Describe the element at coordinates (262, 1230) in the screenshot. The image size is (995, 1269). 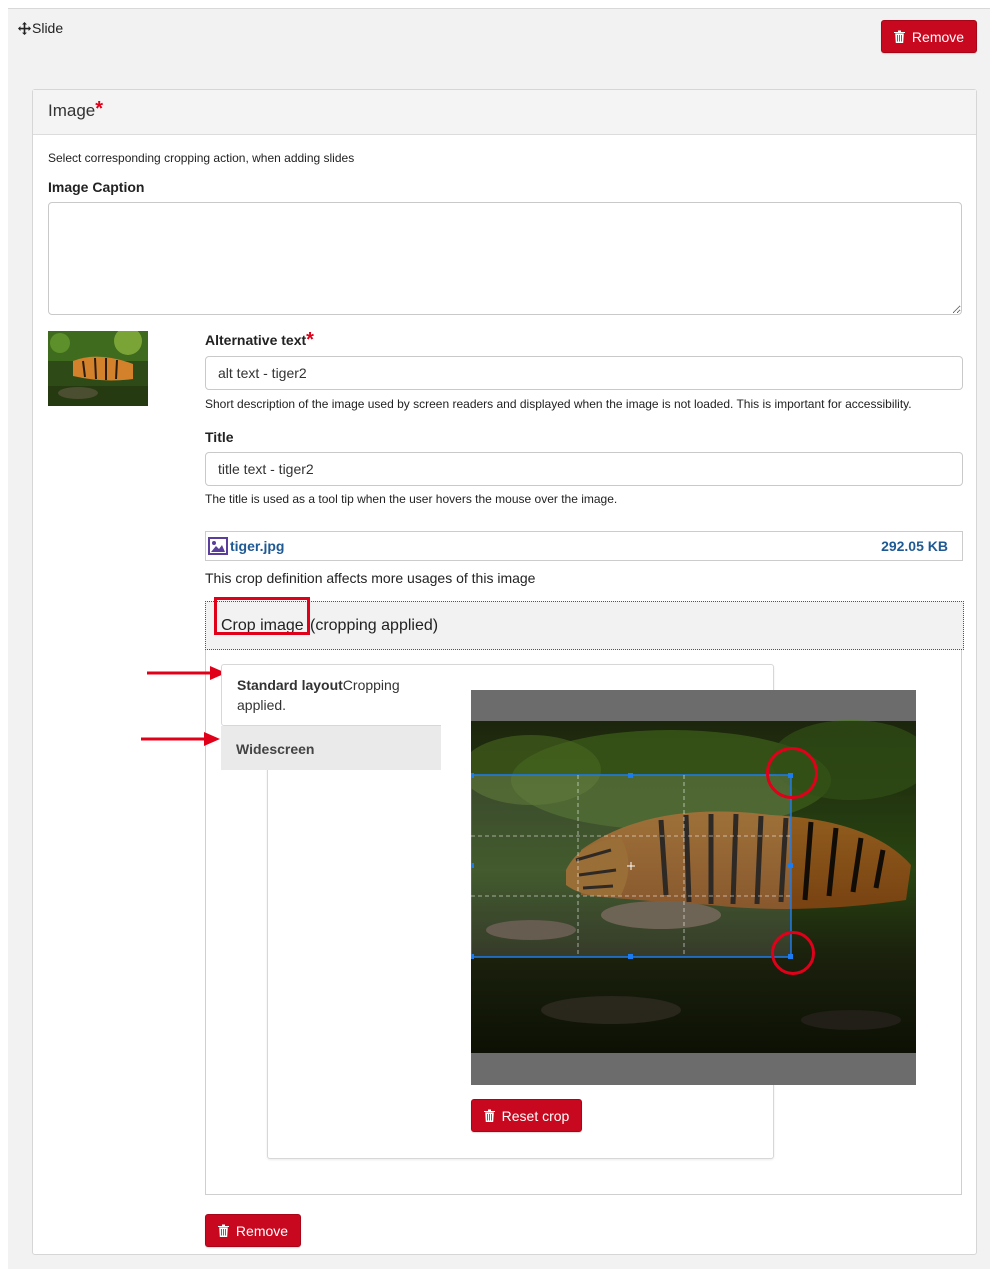
I see `remove-image-label: Remove` at that location.